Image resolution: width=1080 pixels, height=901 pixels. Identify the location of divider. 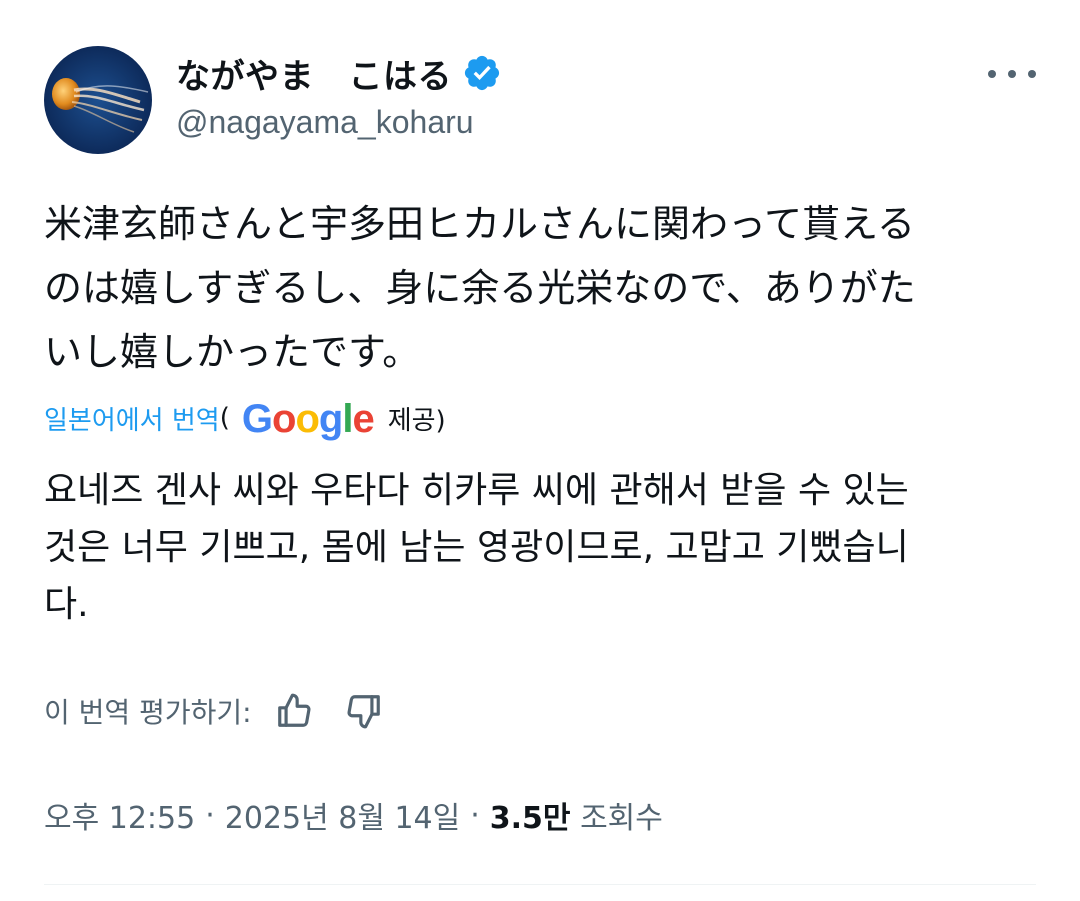
(540, 884).